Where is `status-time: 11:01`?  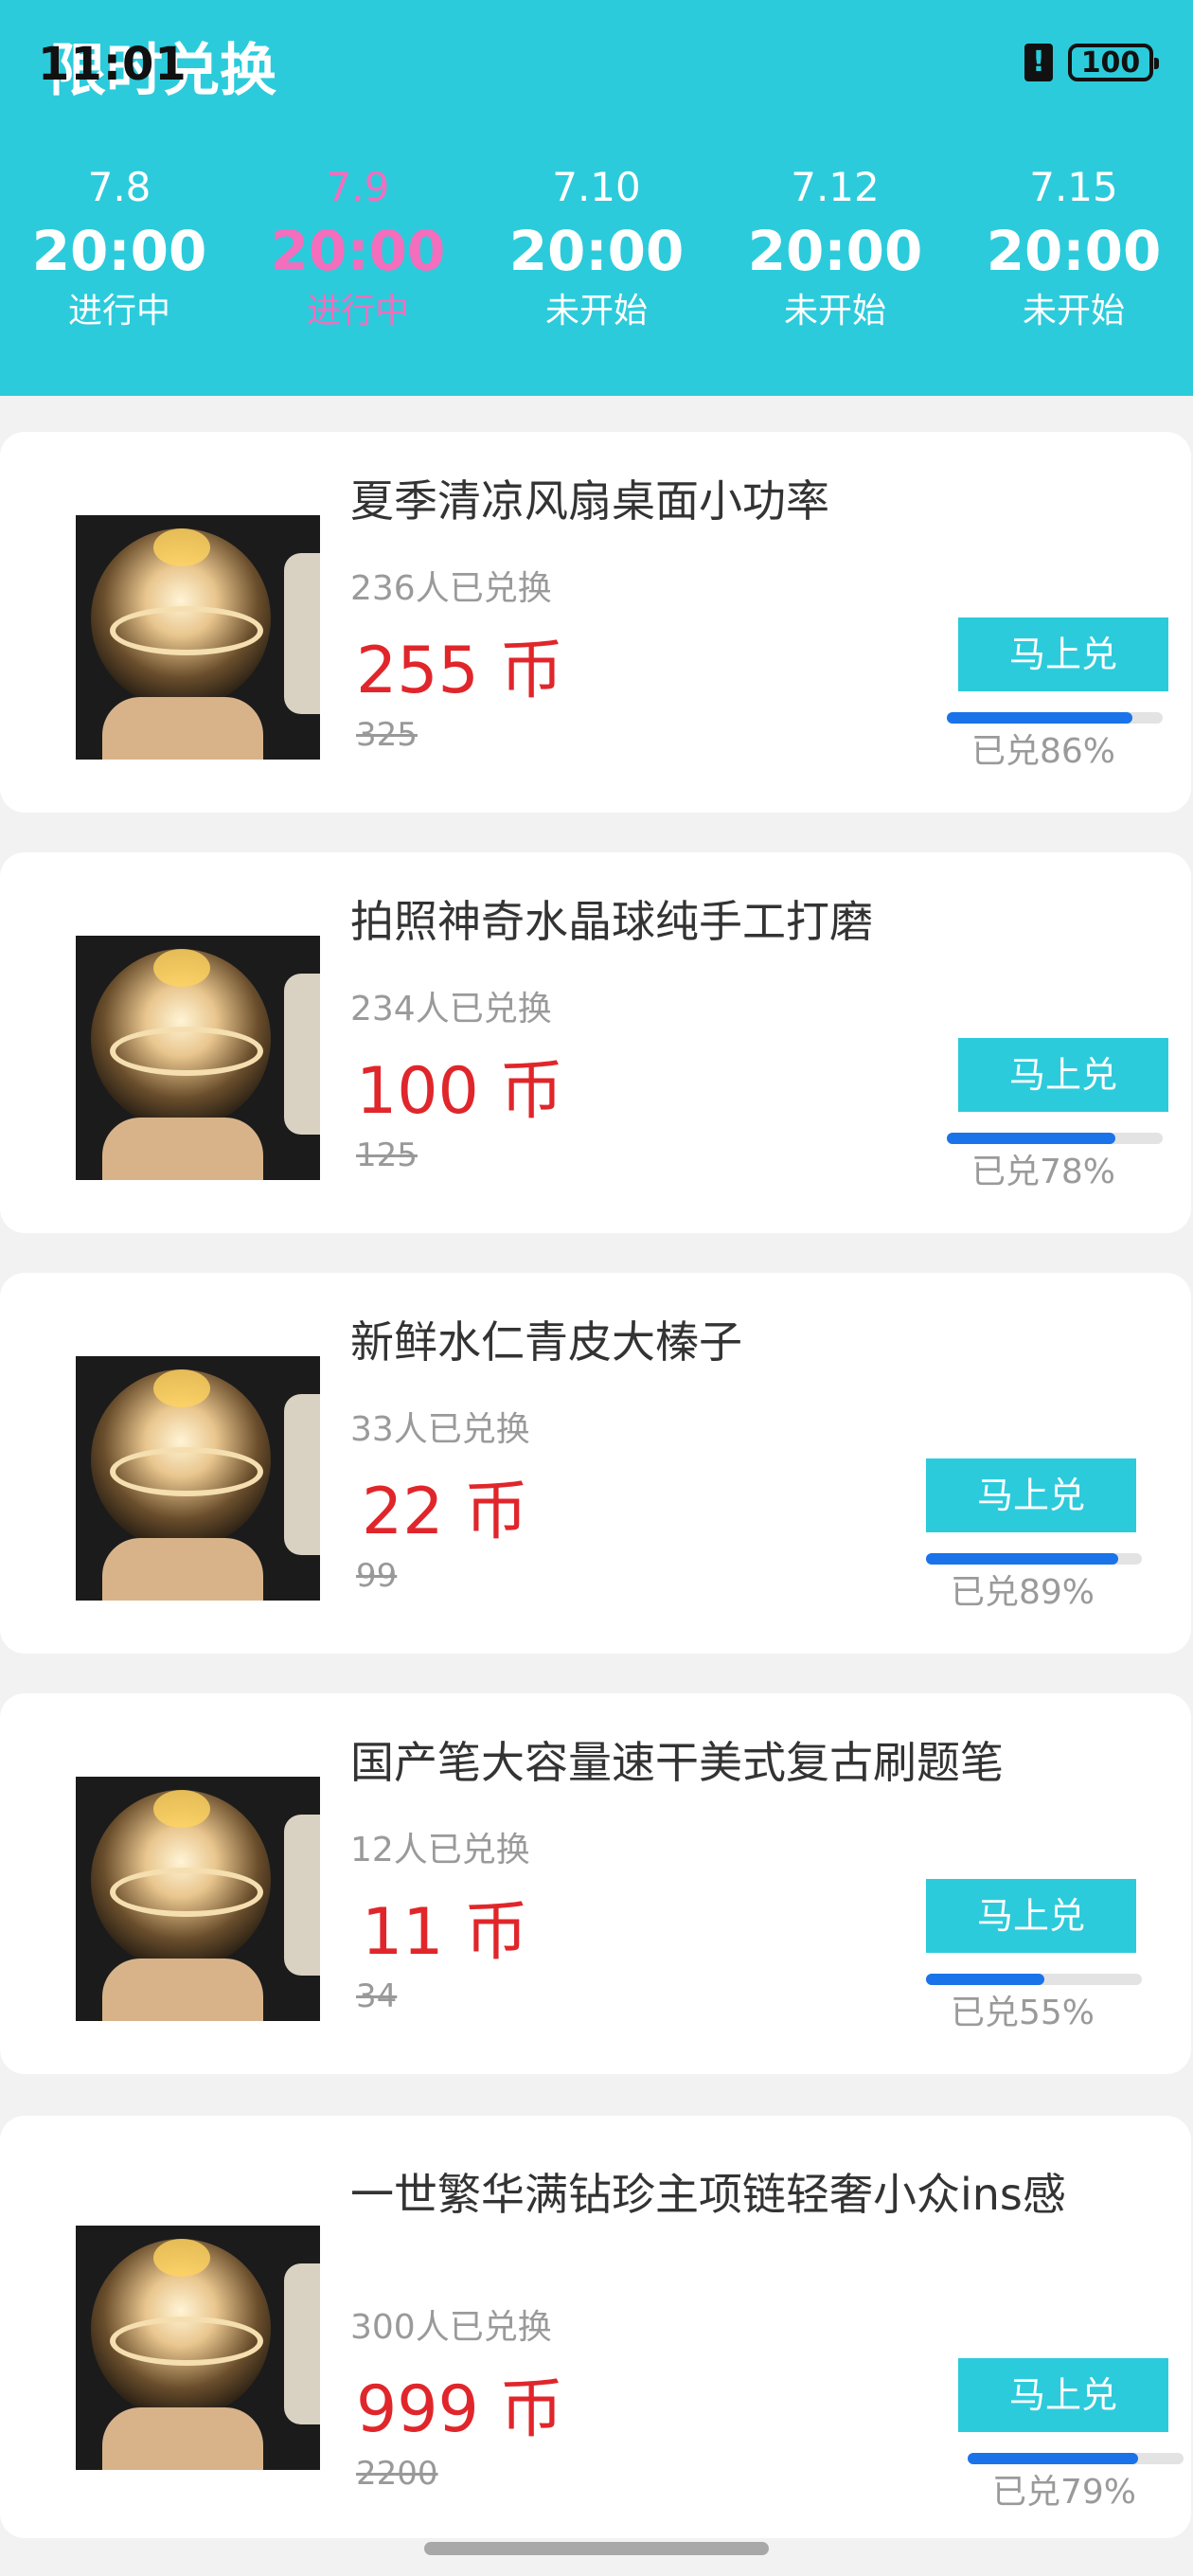 status-time: 11:01 is located at coordinates (112, 64).